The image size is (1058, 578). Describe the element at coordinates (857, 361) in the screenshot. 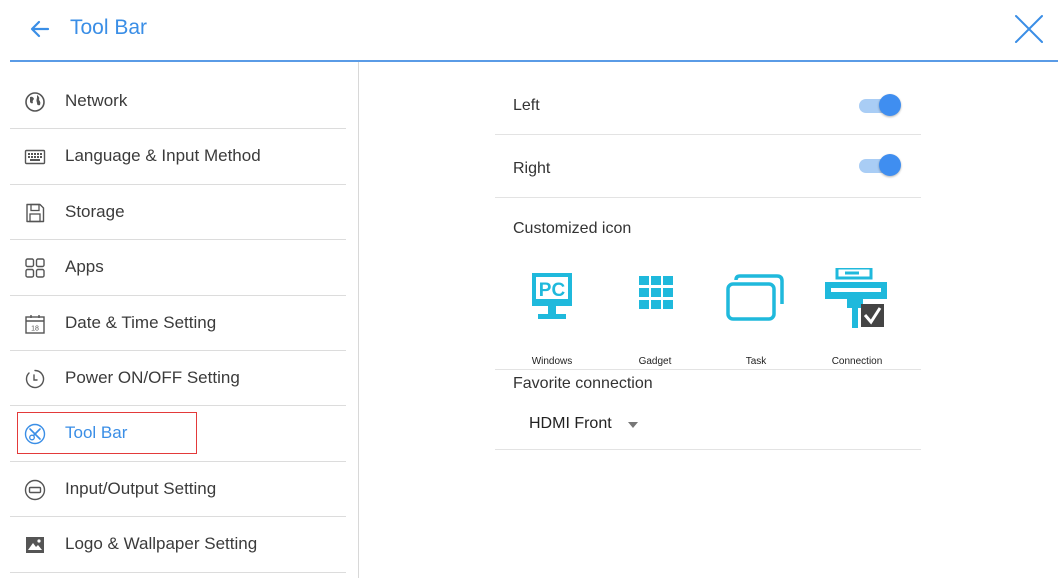

I see `icon-caption: Connection` at that location.